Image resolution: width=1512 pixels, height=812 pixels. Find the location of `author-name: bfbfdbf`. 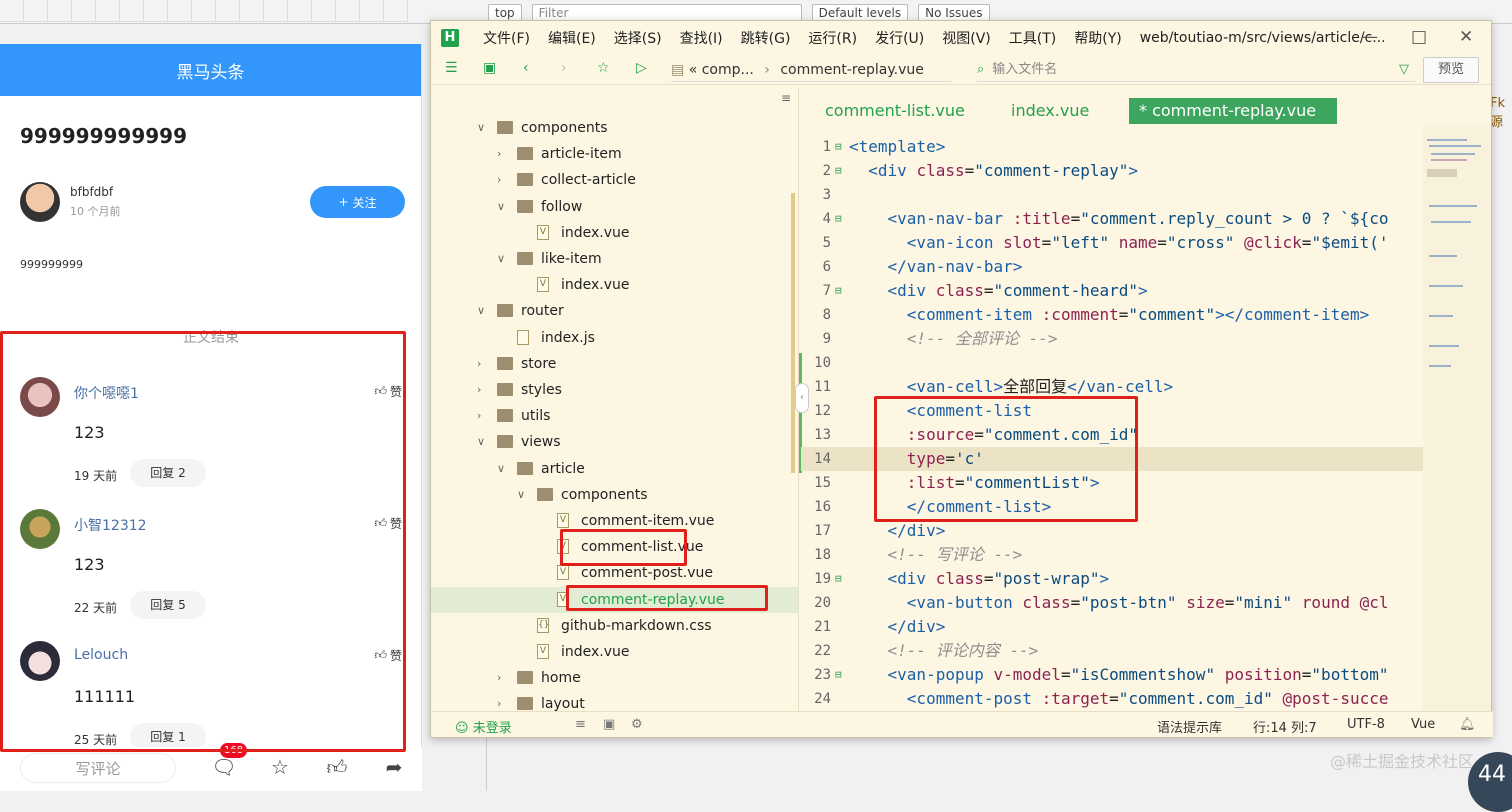

author-name: bfbfdbf is located at coordinates (92, 192).